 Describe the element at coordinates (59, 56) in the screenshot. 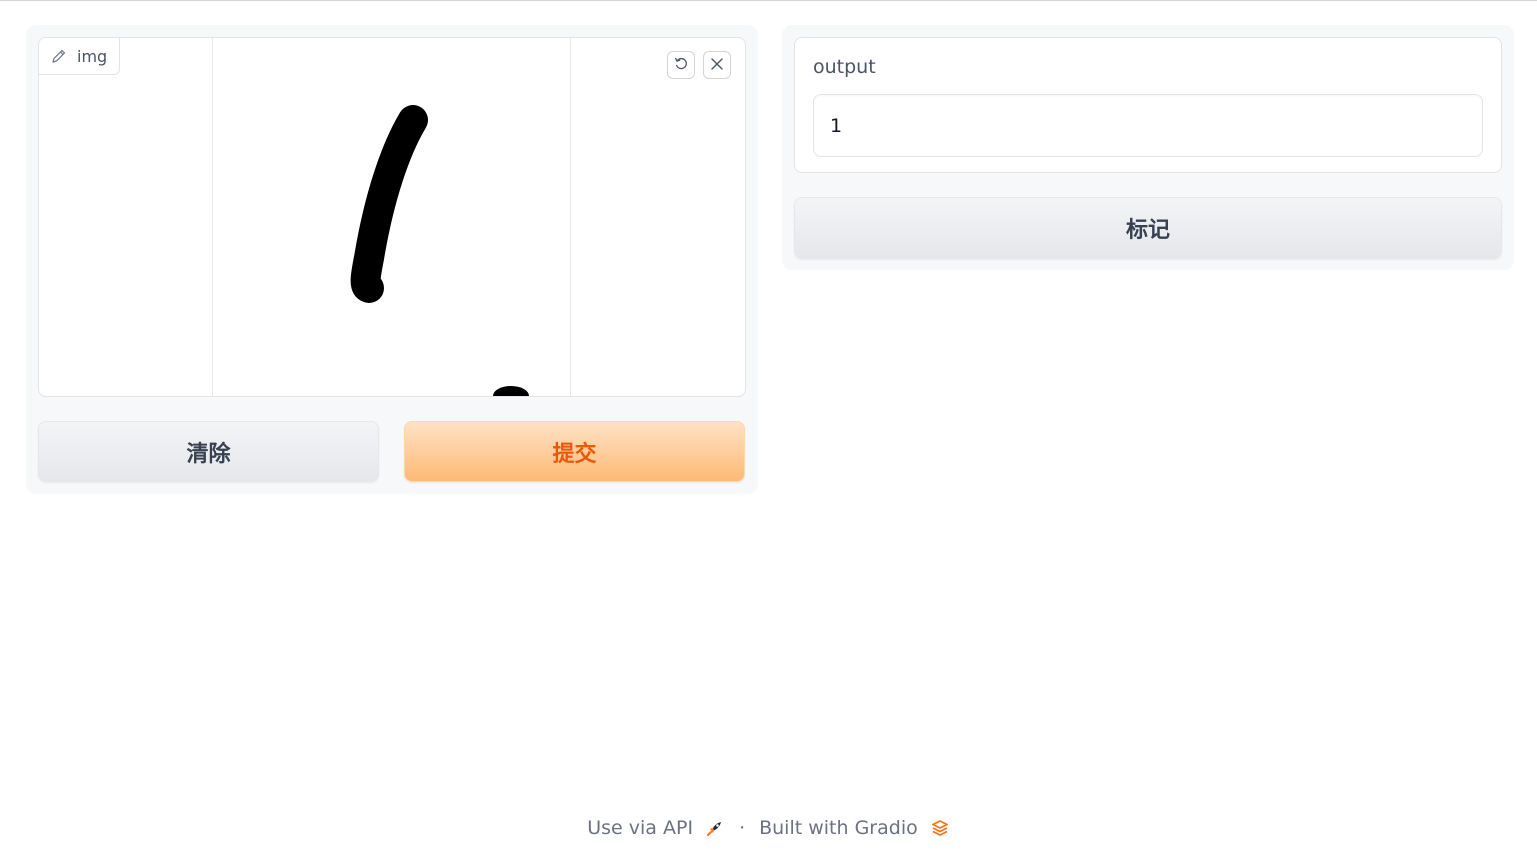

I see `pencil-icon` at that location.